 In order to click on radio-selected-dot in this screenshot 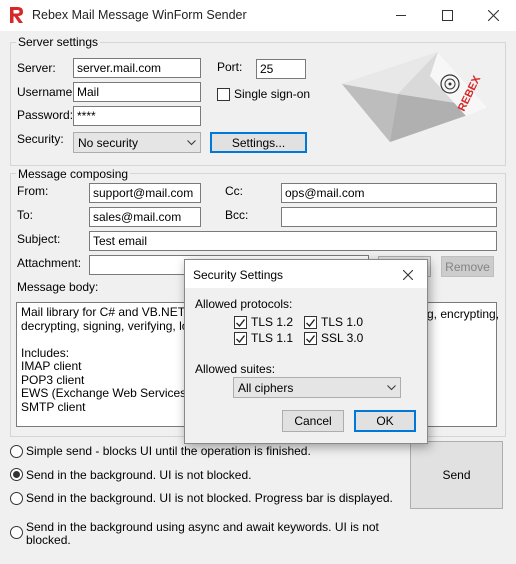, I will do `click(16, 474)`.